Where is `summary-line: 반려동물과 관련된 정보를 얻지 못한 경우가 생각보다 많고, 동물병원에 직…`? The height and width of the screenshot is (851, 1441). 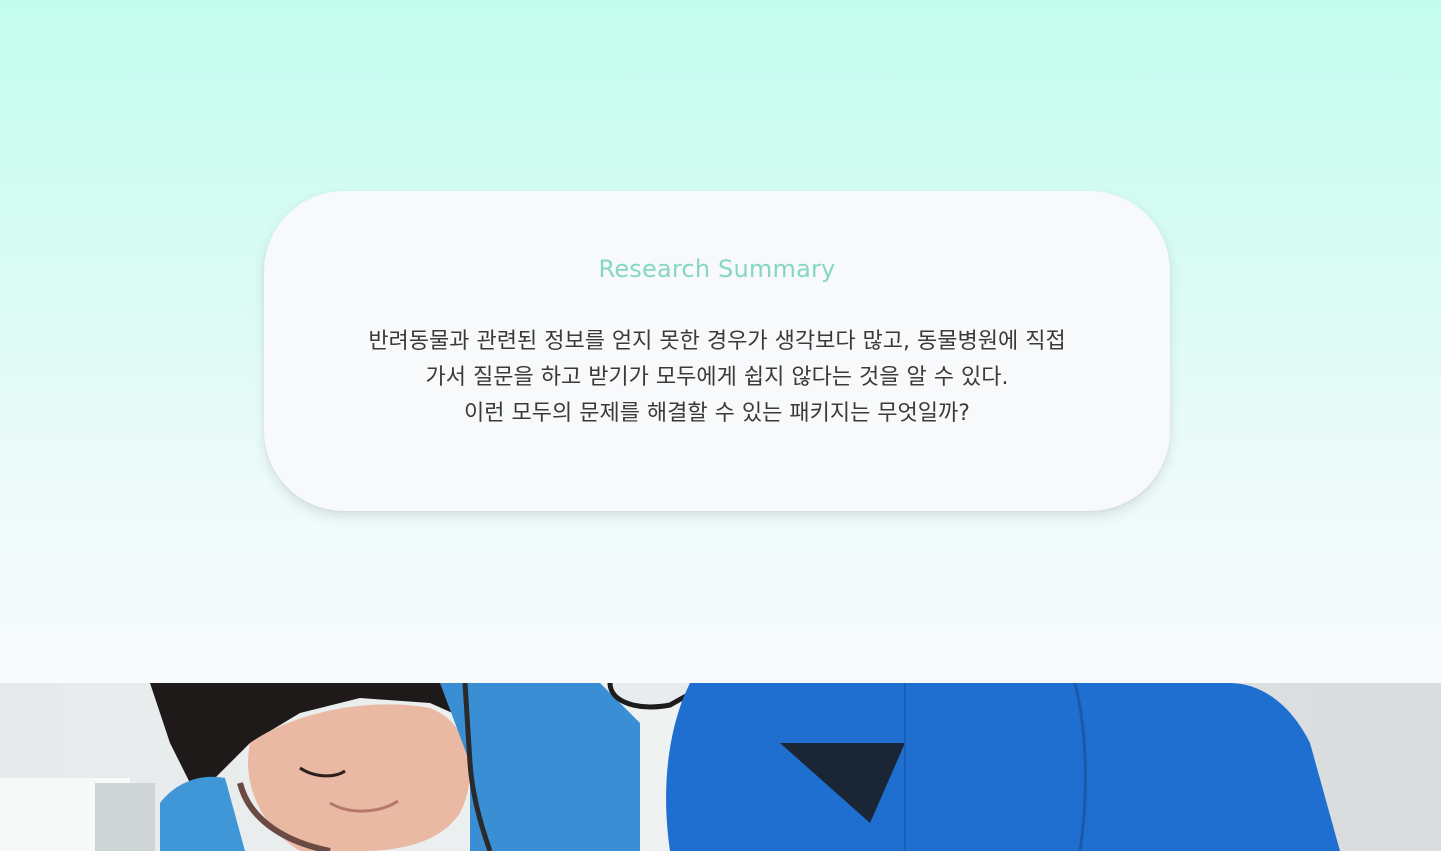
summary-line: 반려동물과 관련된 정보를 얻지 못한 경우가 생각보다 많고, 동물병원에 직… is located at coordinates (717, 341).